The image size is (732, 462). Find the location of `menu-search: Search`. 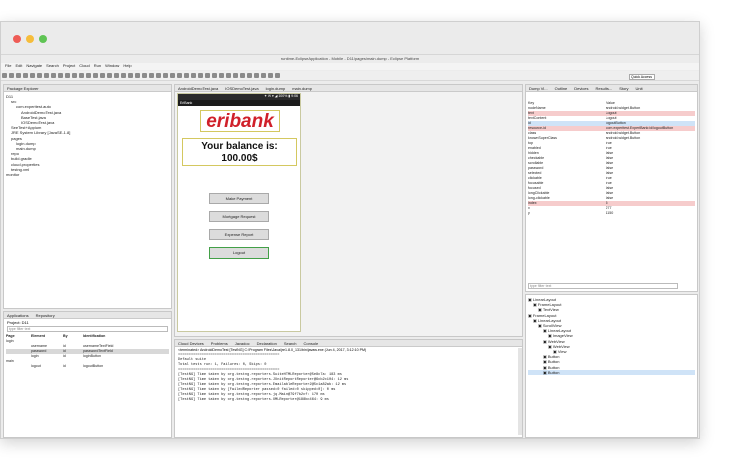

menu-search: Search is located at coordinates (52, 65).